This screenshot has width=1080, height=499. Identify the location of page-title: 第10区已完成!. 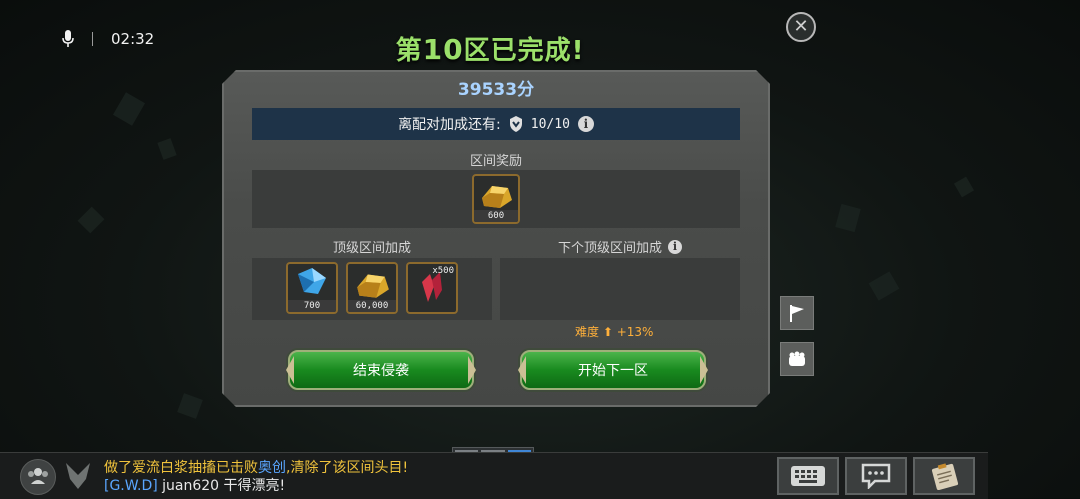
(490, 48).